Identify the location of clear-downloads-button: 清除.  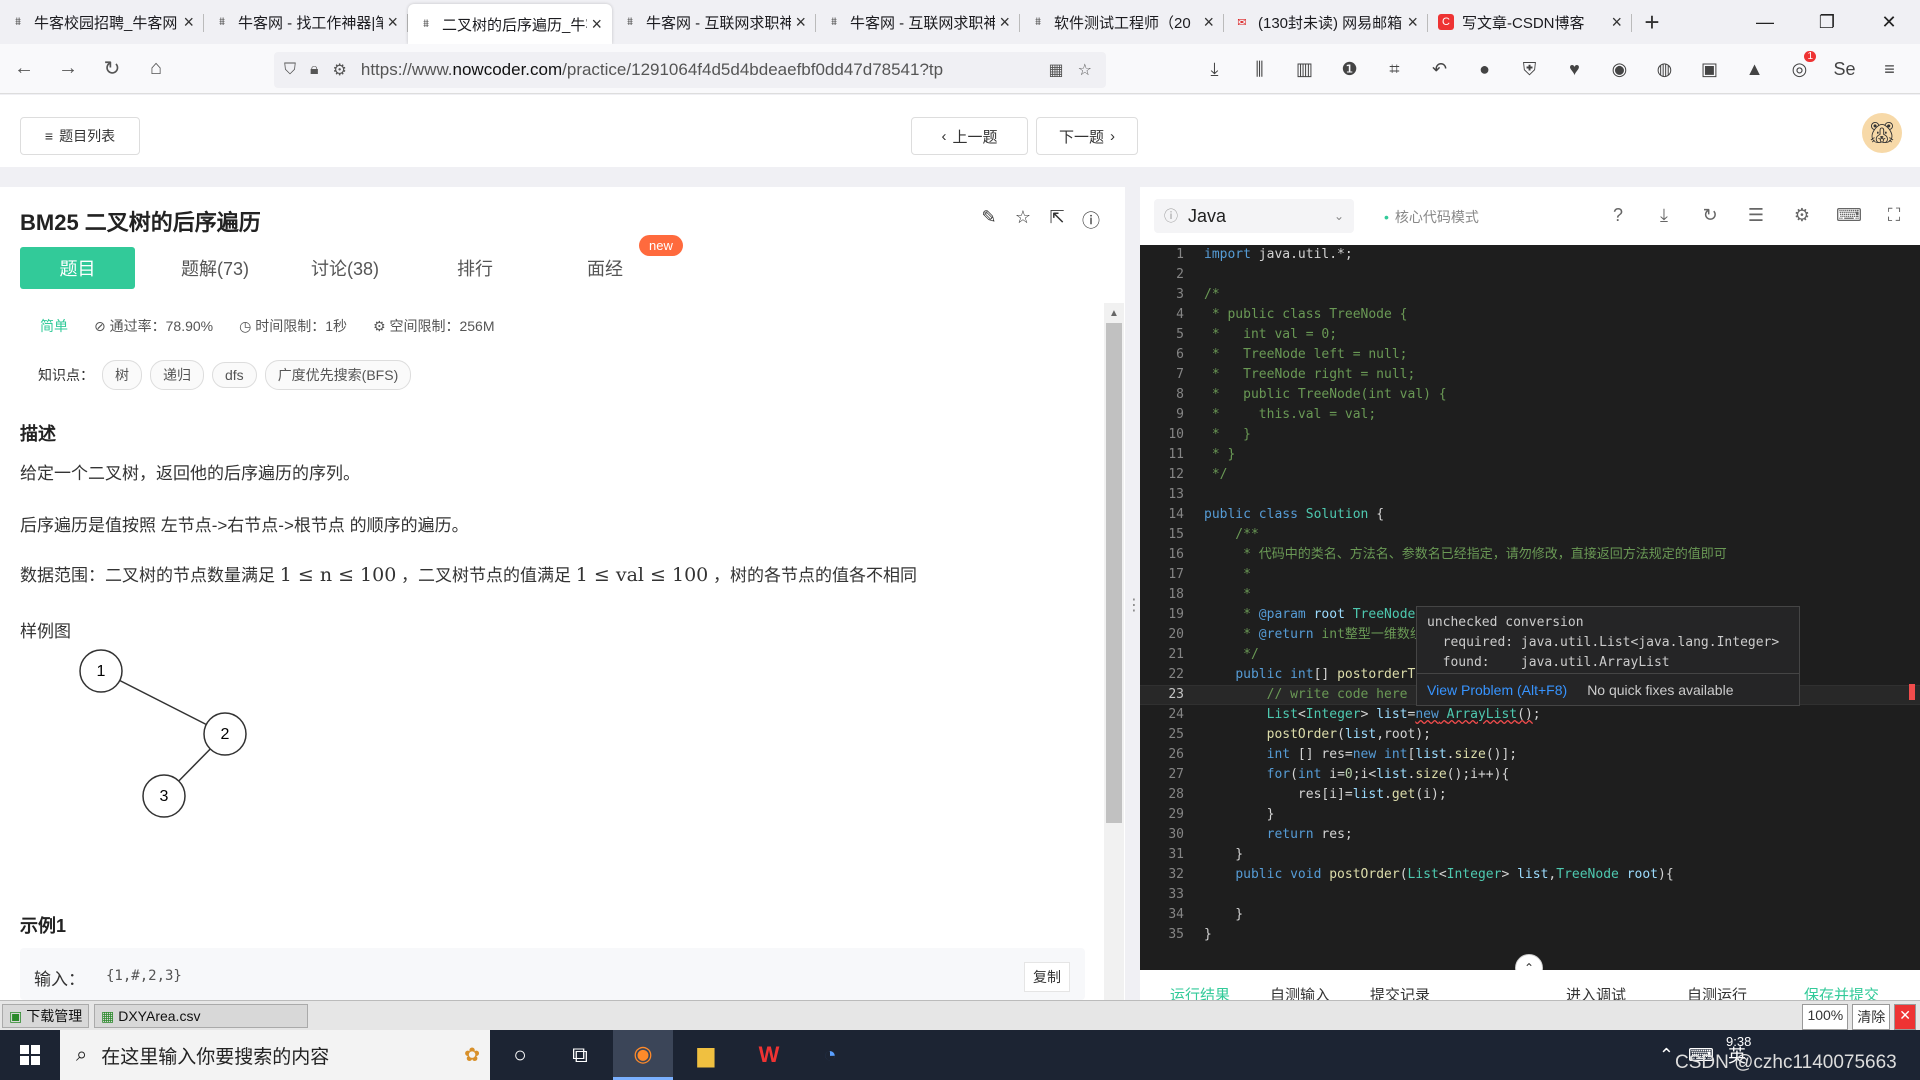
(1871, 1017).